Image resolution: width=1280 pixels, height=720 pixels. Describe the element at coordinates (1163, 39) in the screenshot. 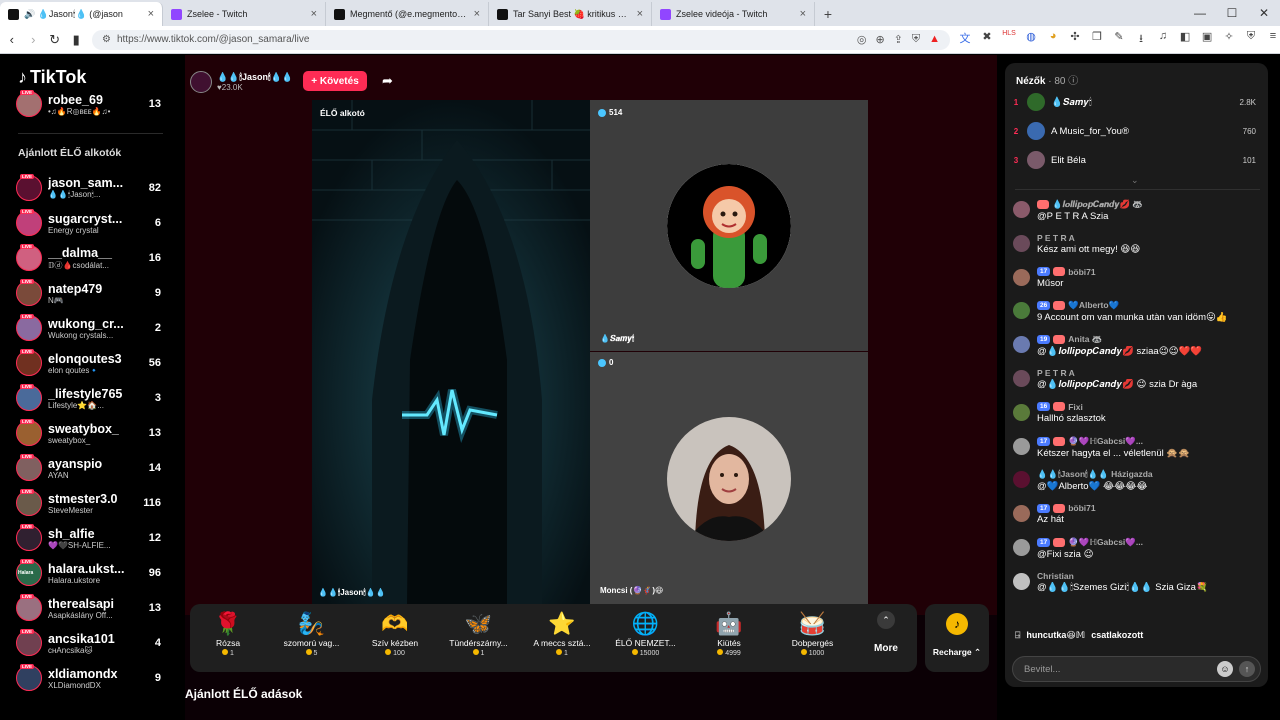

I see `music-icon: ♫` at that location.